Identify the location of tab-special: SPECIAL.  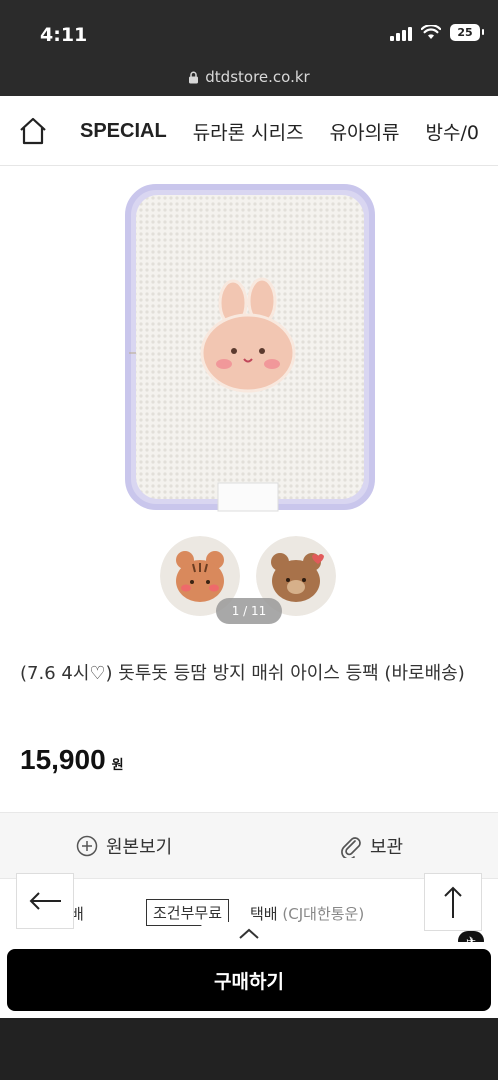
(123, 131).